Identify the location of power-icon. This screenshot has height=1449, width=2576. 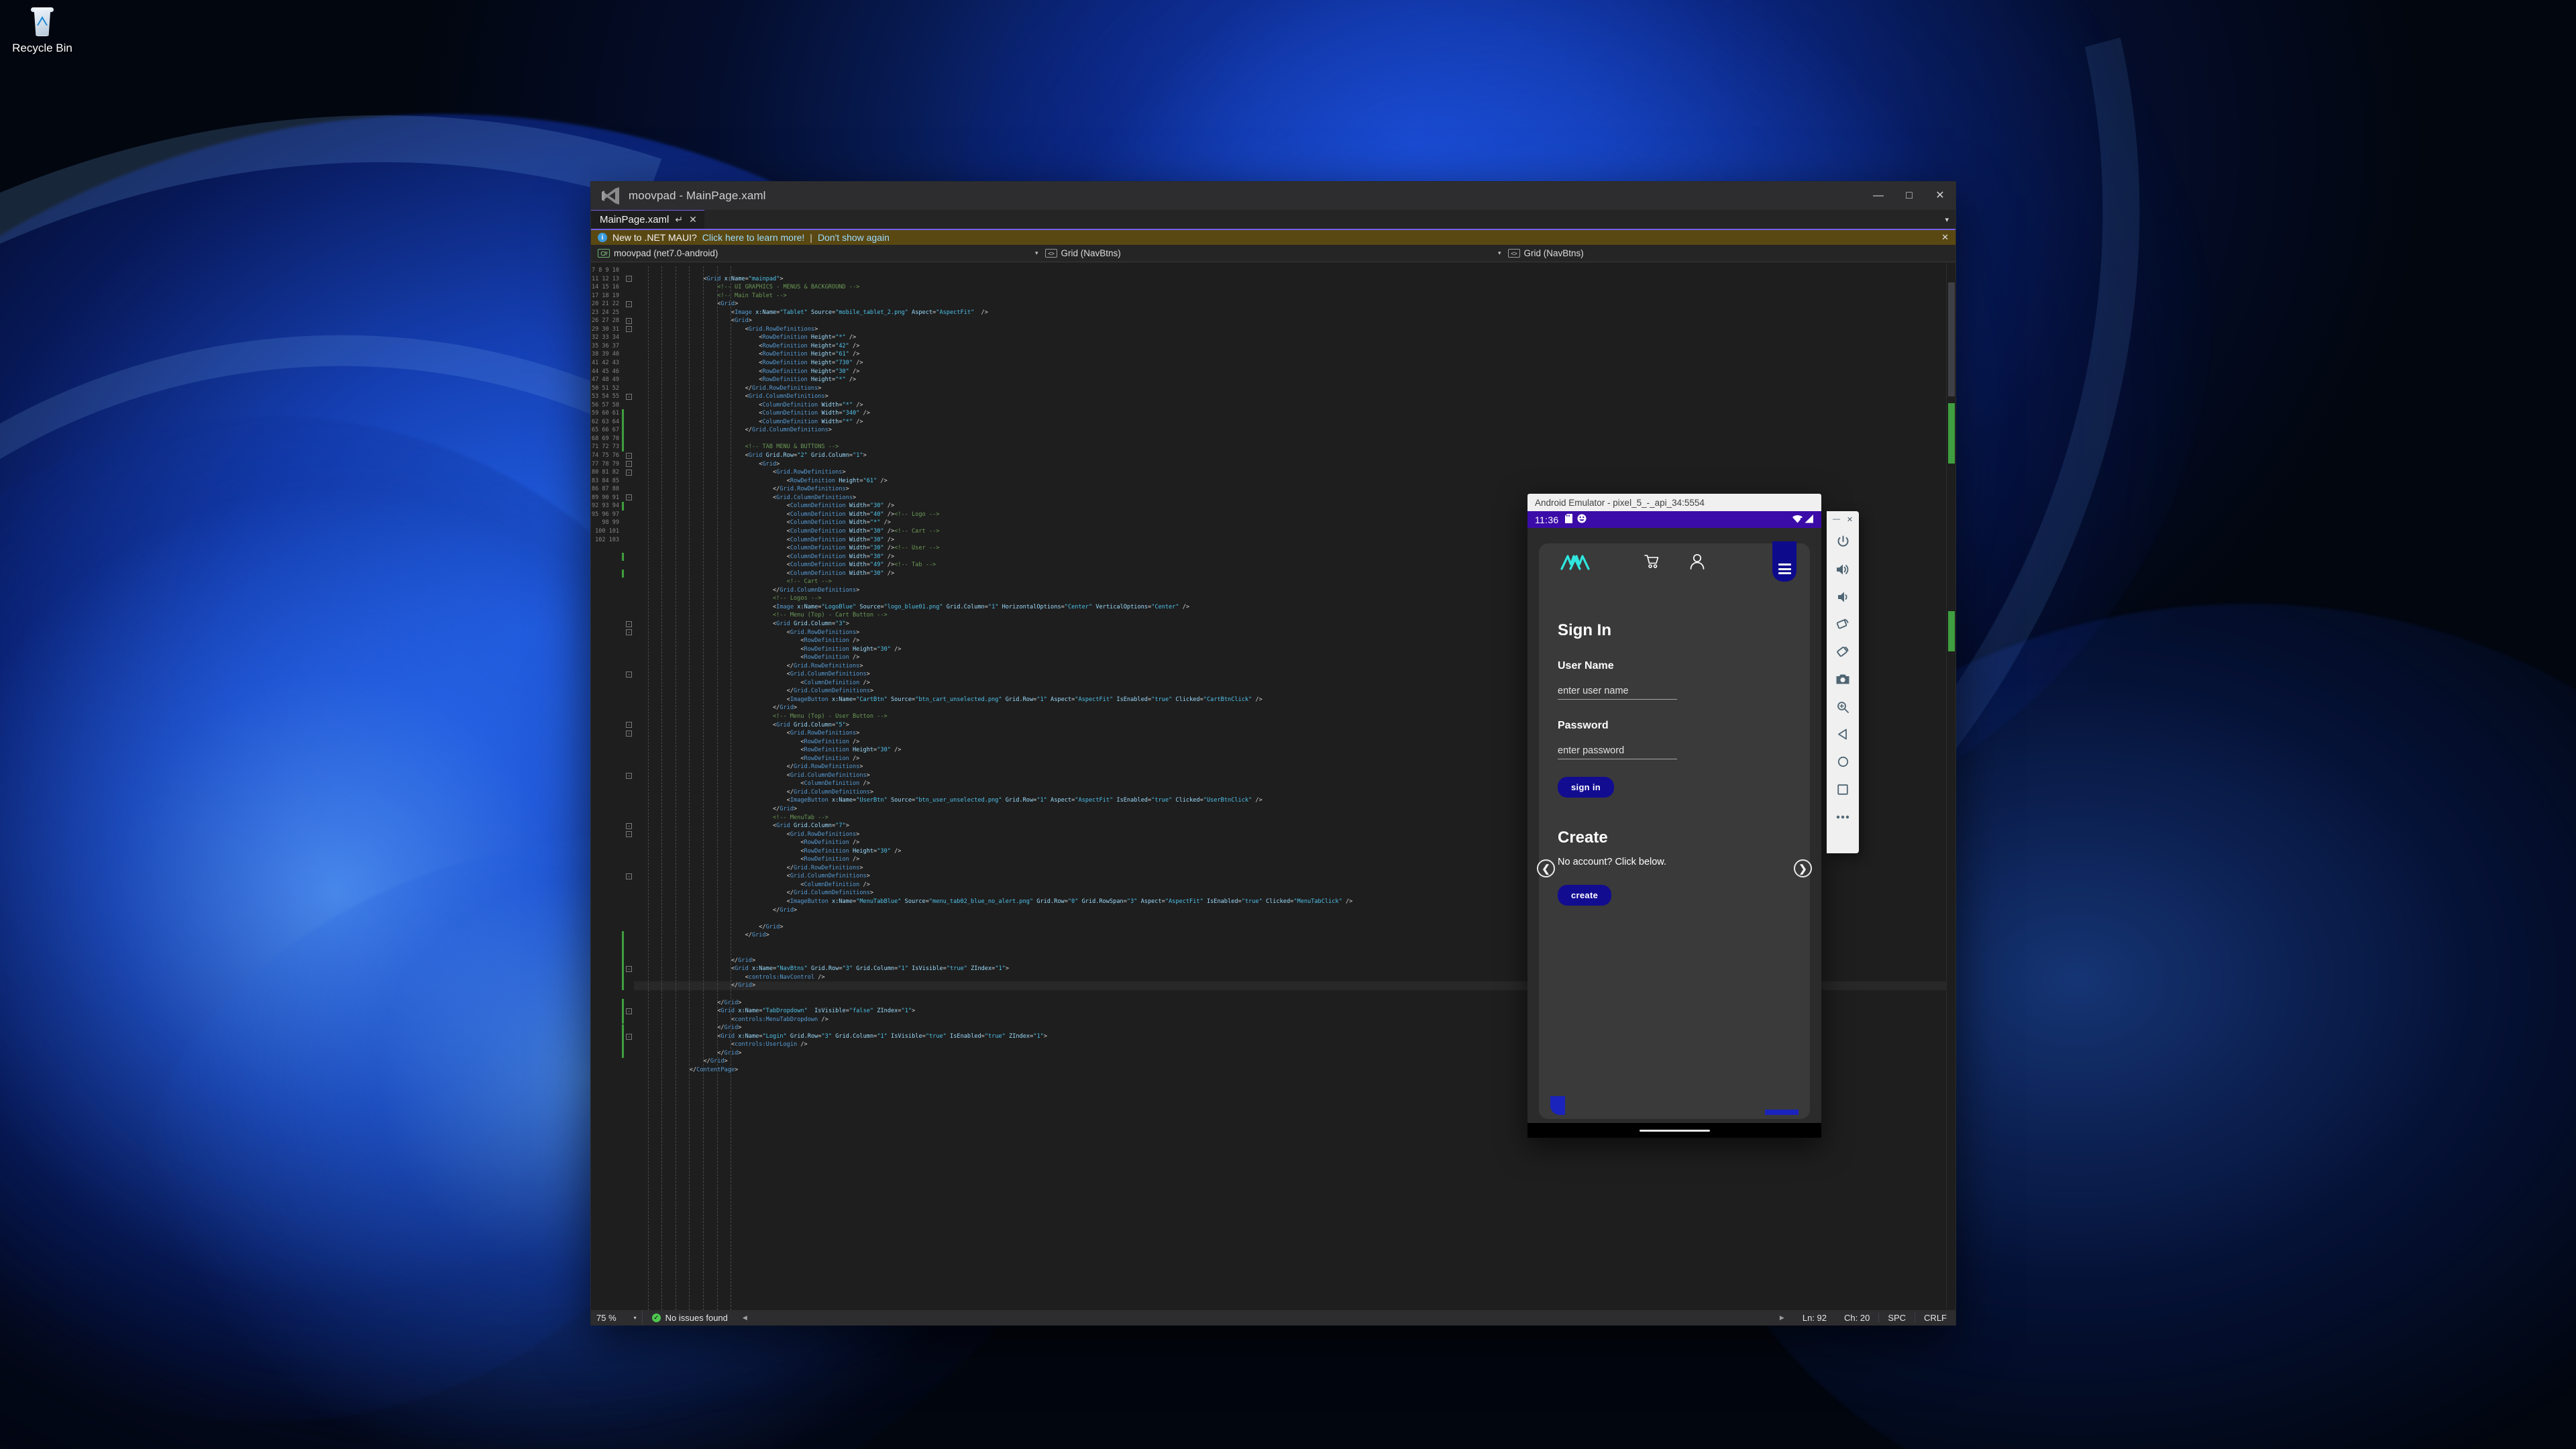
(1842, 541).